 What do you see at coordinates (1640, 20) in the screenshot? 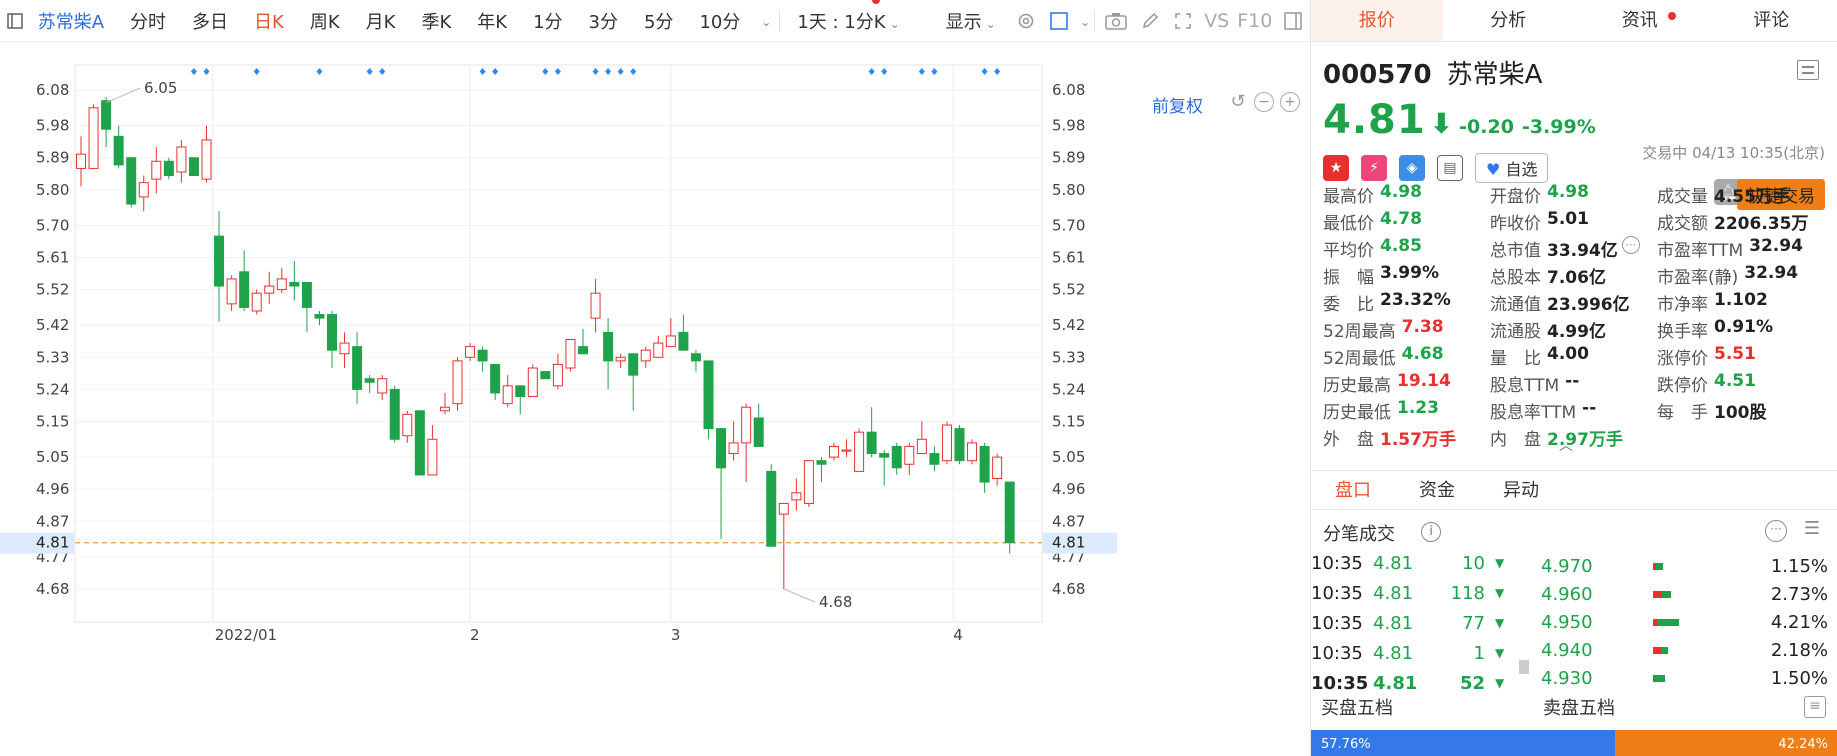
I see `panel-tab: 资讯` at bounding box center [1640, 20].